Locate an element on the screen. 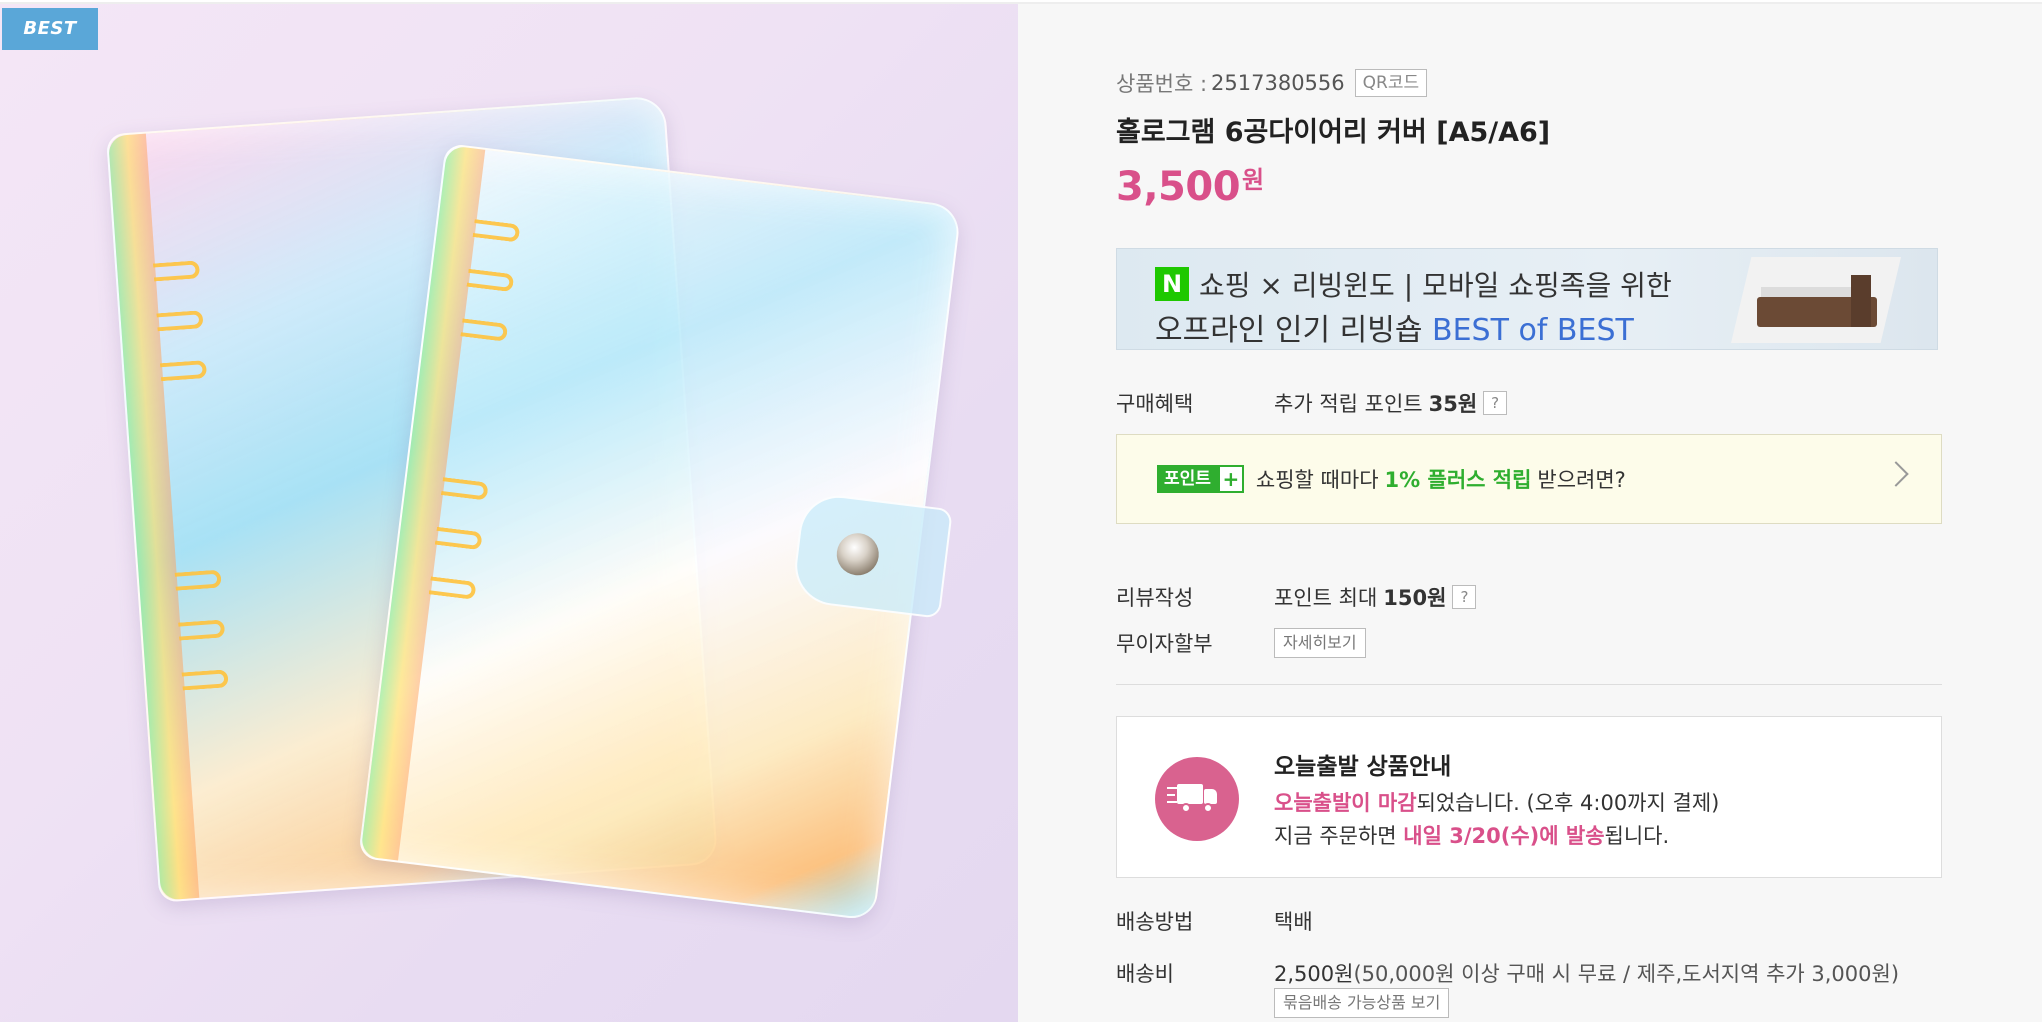 This screenshot has height=1022, width=2042. delivery-method-value: 택배 is located at coordinates (1293, 922).